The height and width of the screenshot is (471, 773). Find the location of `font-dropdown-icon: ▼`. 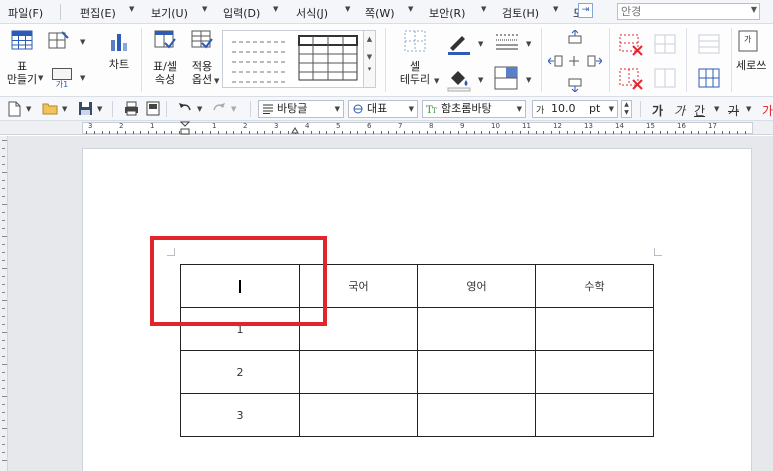

font-dropdown-icon: ▼ is located at coordinates (519, 109).